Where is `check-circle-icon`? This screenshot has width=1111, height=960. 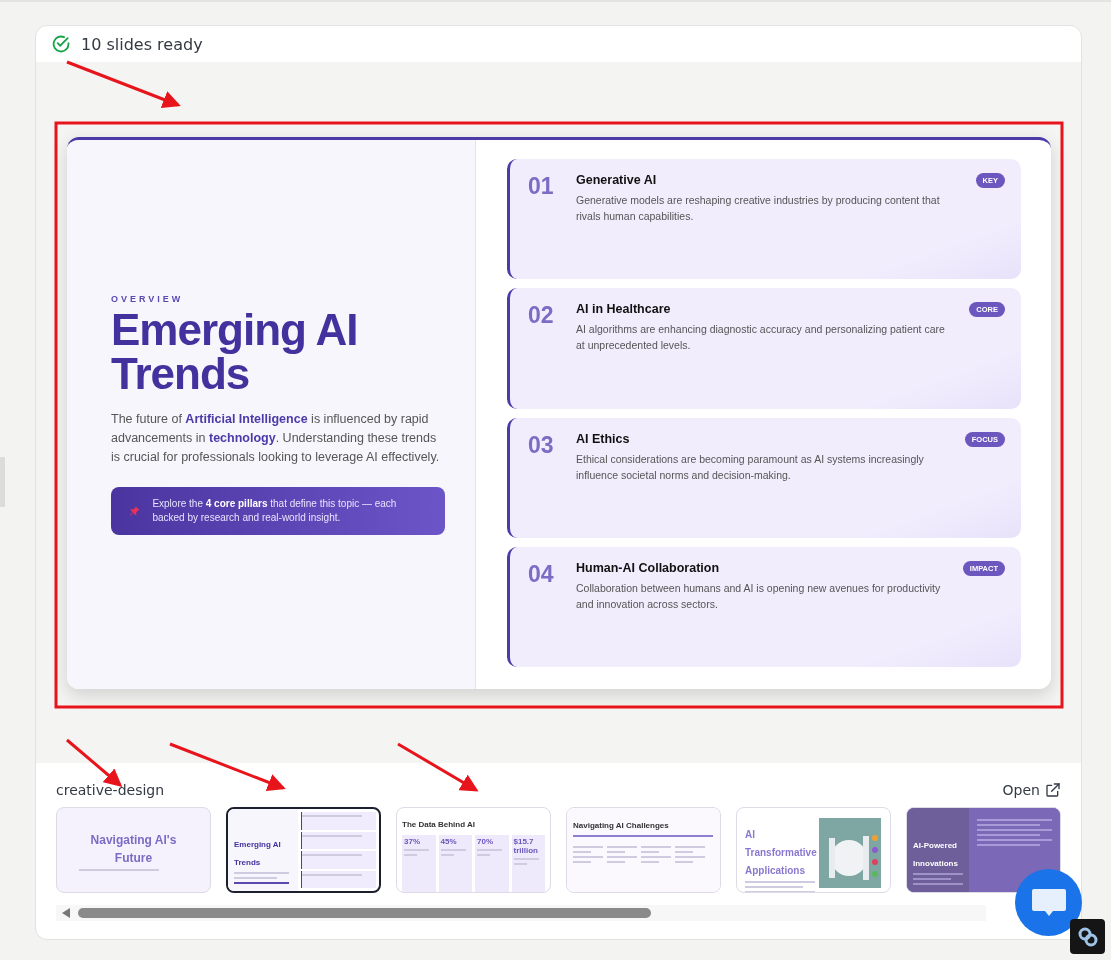
check-circle-icon is located at coordinates (61, 44).